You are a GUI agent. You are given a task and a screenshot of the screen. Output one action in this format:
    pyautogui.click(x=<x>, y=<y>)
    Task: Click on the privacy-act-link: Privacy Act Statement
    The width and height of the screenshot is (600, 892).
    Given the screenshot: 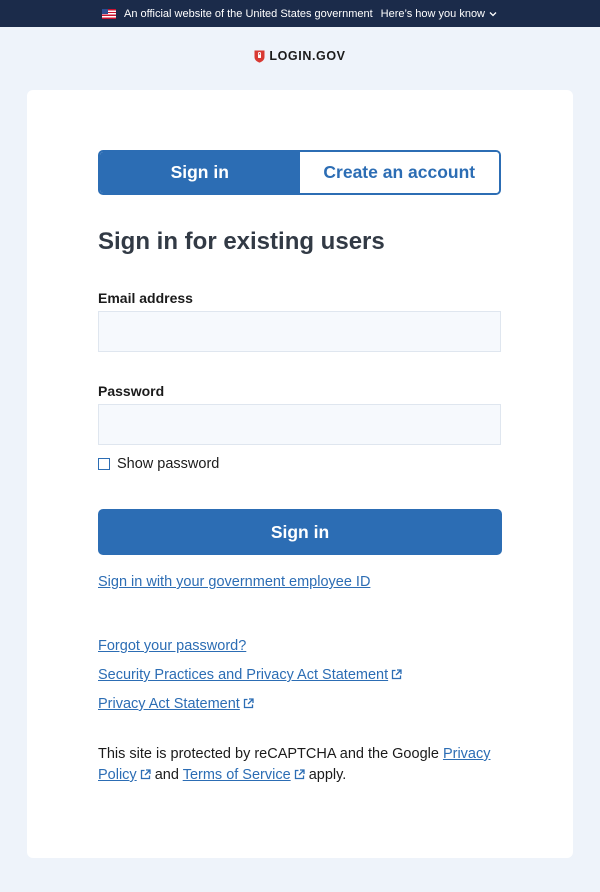 What is the action you would take?
    pyautogui.click(x=176, y=704)
    